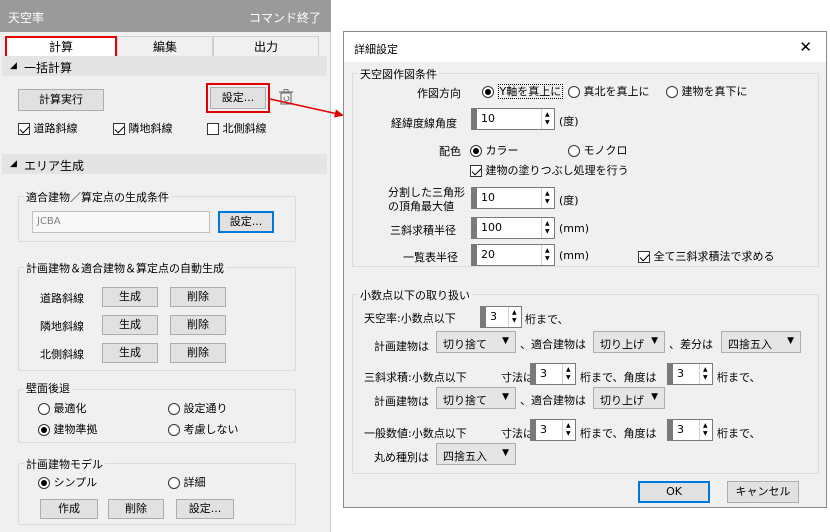 Image resolution: width=830 pixels, height=532 pixels. I want to click on simple-radio, so click(44, 483).